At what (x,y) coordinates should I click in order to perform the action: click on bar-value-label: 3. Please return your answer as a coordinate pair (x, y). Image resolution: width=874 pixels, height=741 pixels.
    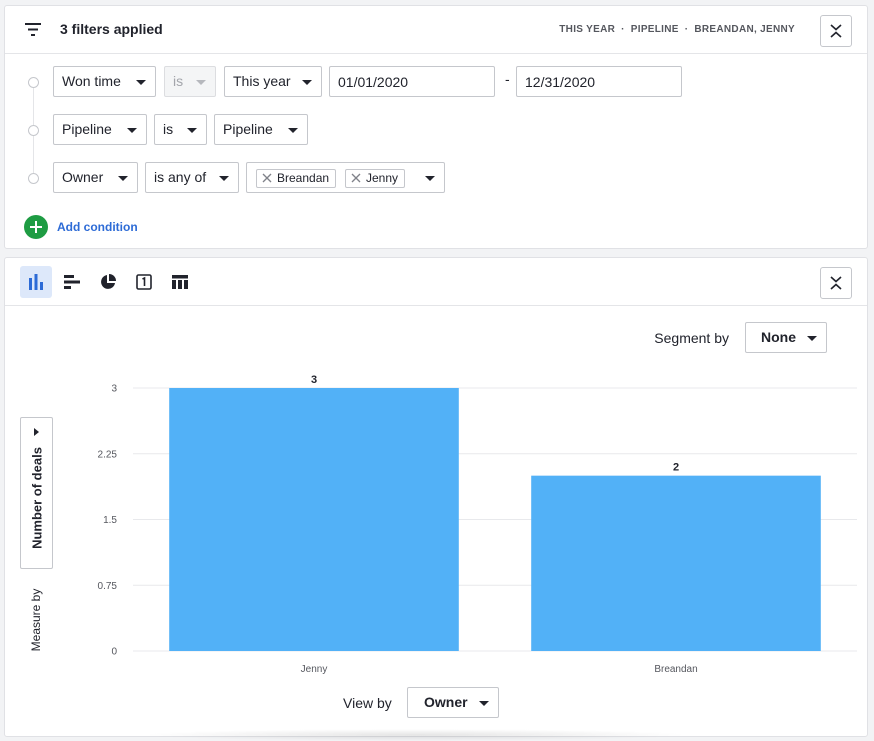
    Looking at the image, I should click on (314, 380).